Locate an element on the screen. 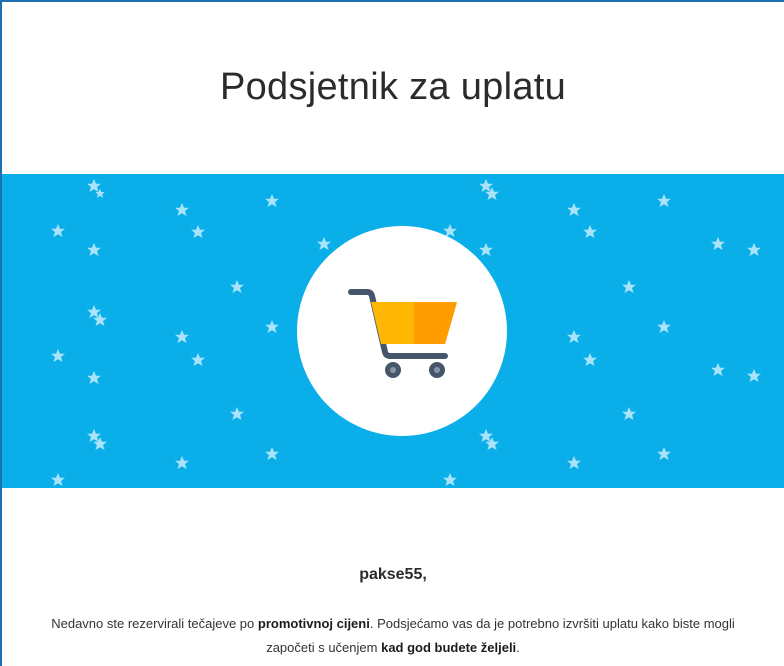  message-emphasis: promotivnoj cijeni is located at coordinates (313, 623).